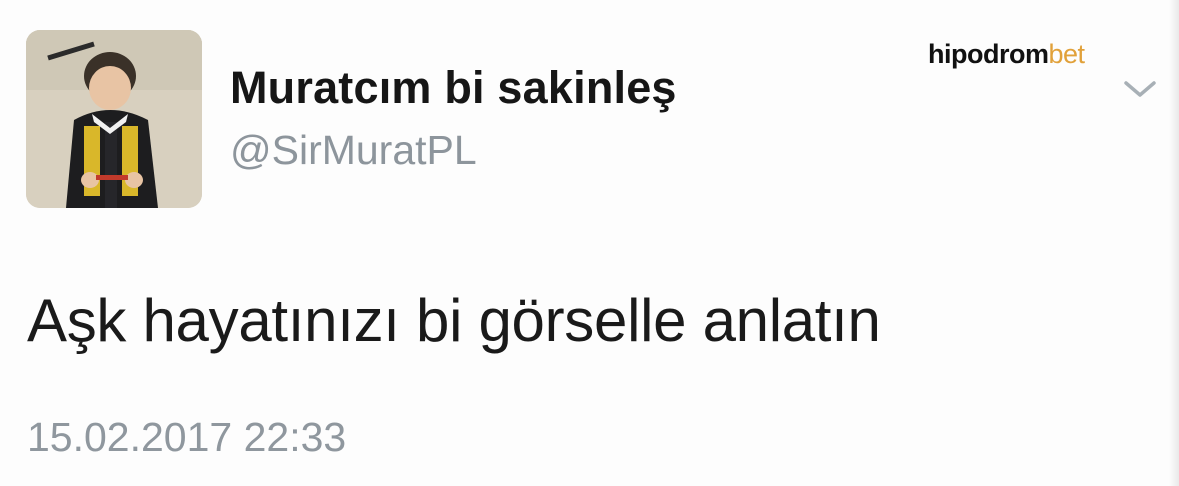 The width and height of the screenshot is (1179, 486). I want to click on avatar-photo, so click(114, 119).